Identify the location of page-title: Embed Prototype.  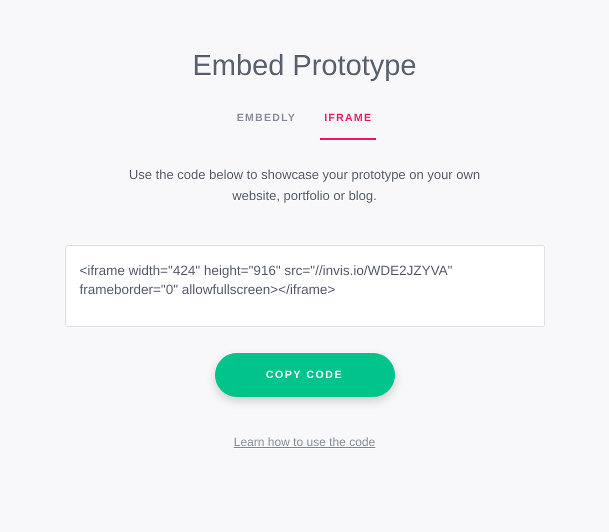
(304, 66).